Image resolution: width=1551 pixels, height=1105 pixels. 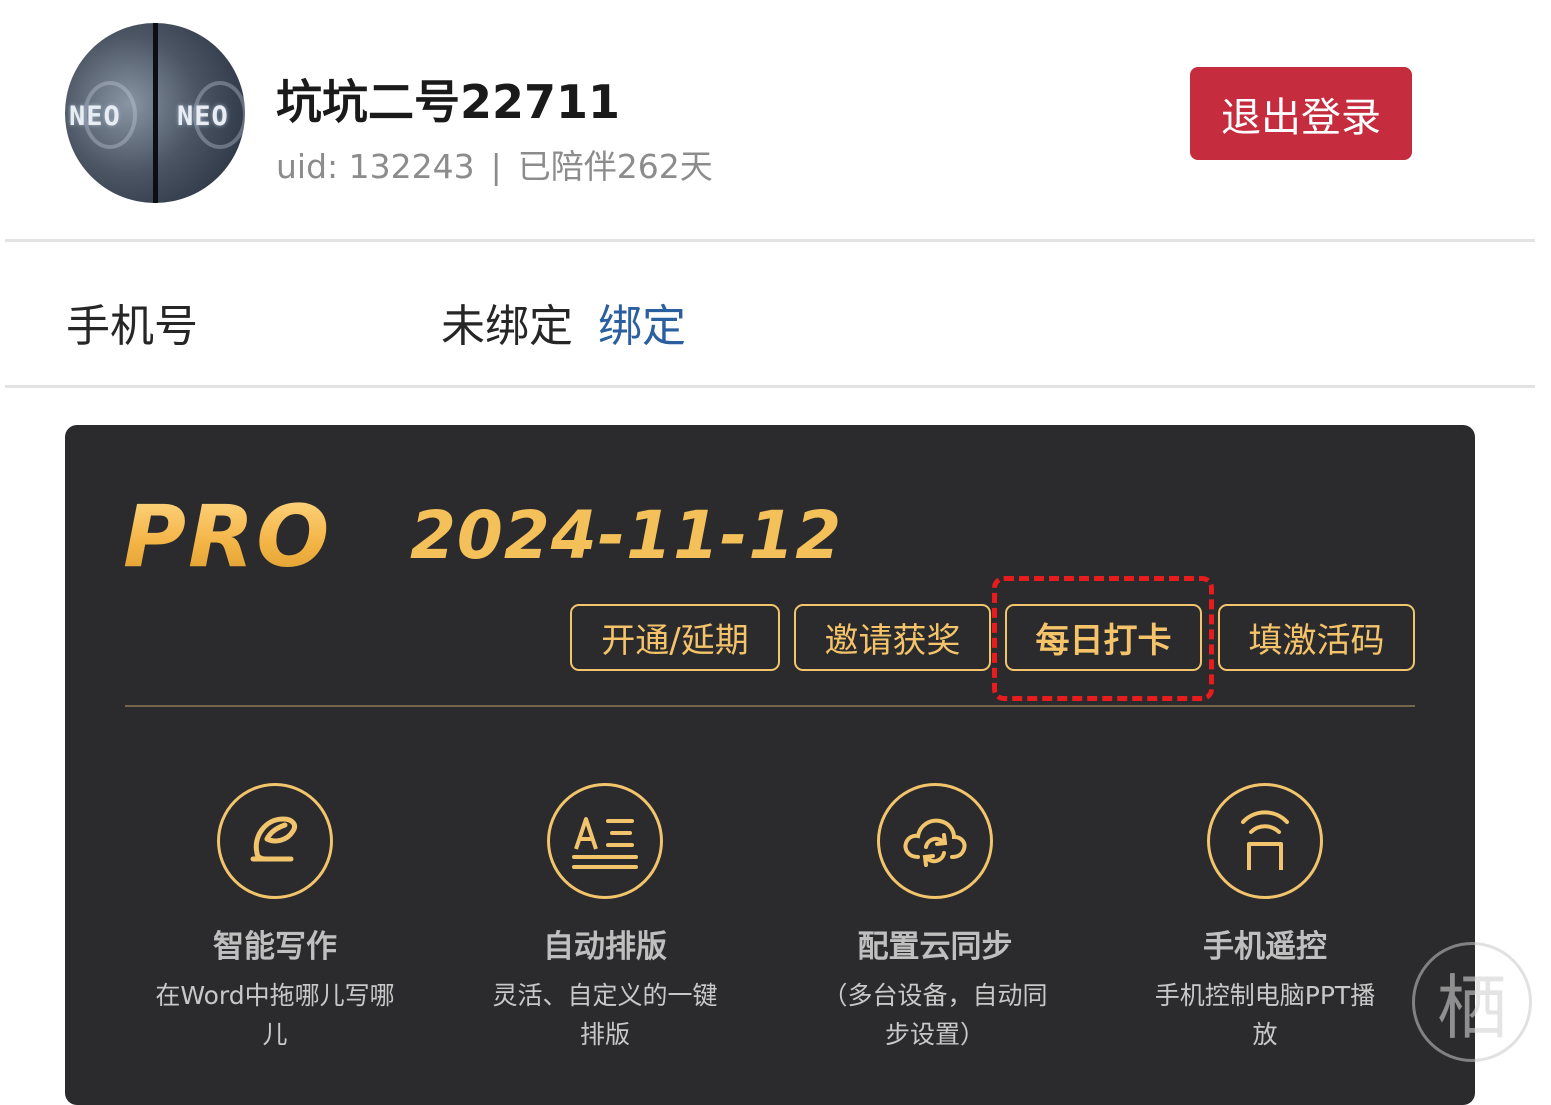 What do you see at coordinates (132, 326) in the screenshot?
I see `phone-label: 手机号` at bounding box center [132, 326].